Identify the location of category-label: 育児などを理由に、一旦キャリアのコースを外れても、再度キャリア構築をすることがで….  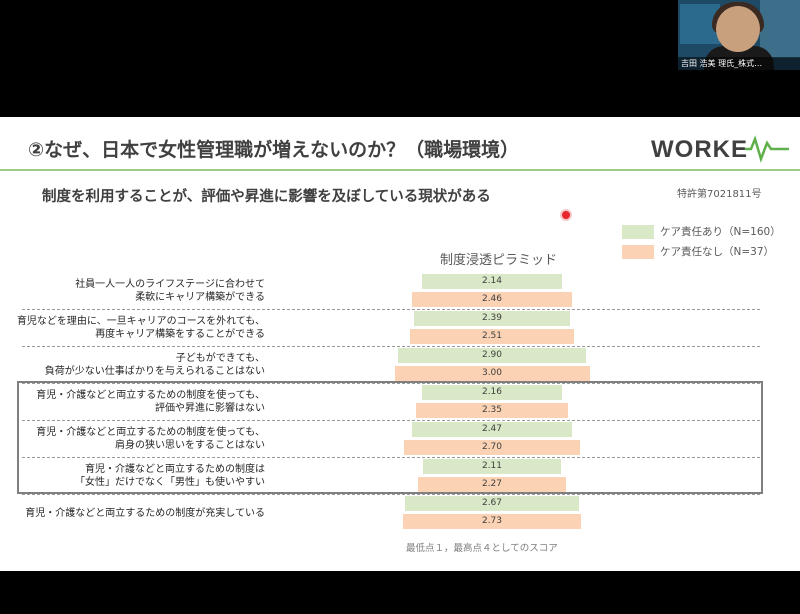
(141, 328).